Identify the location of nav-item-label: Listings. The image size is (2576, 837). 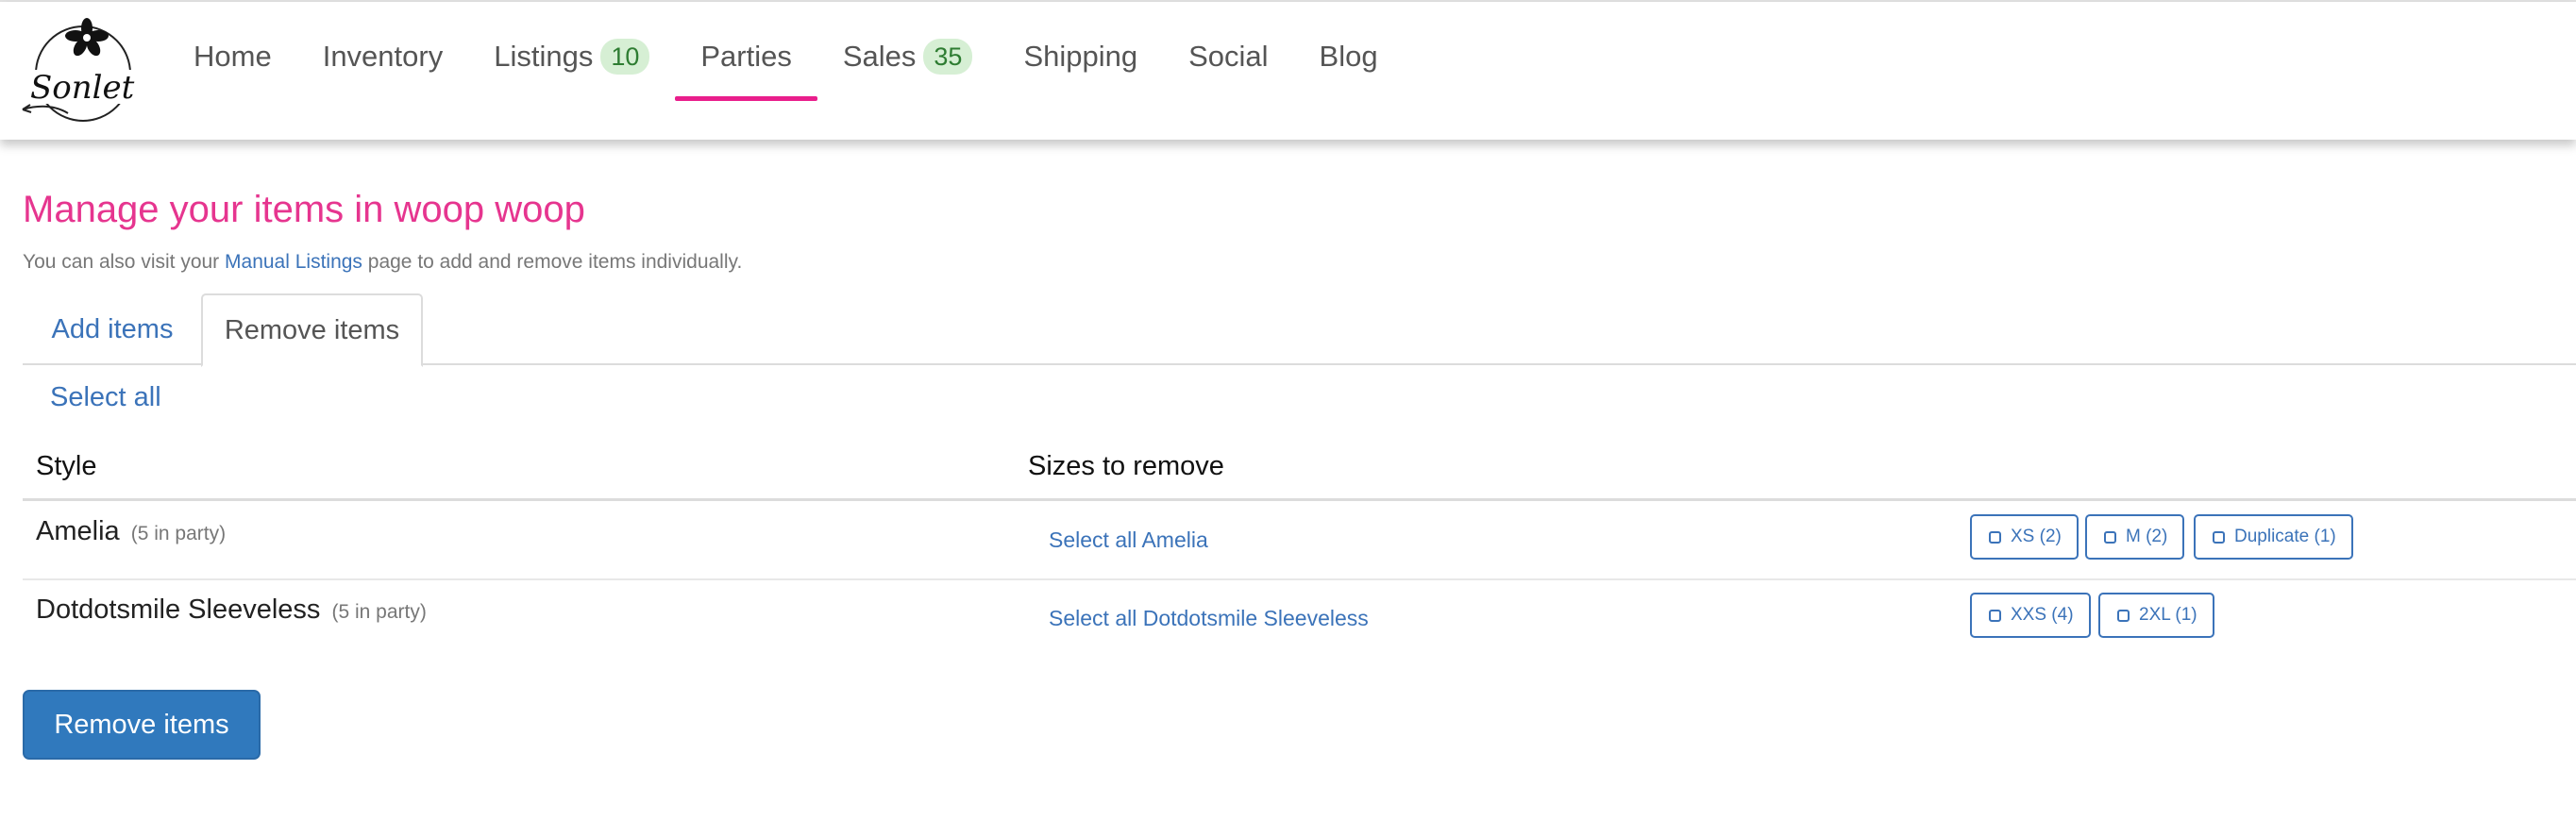
(544, 56).